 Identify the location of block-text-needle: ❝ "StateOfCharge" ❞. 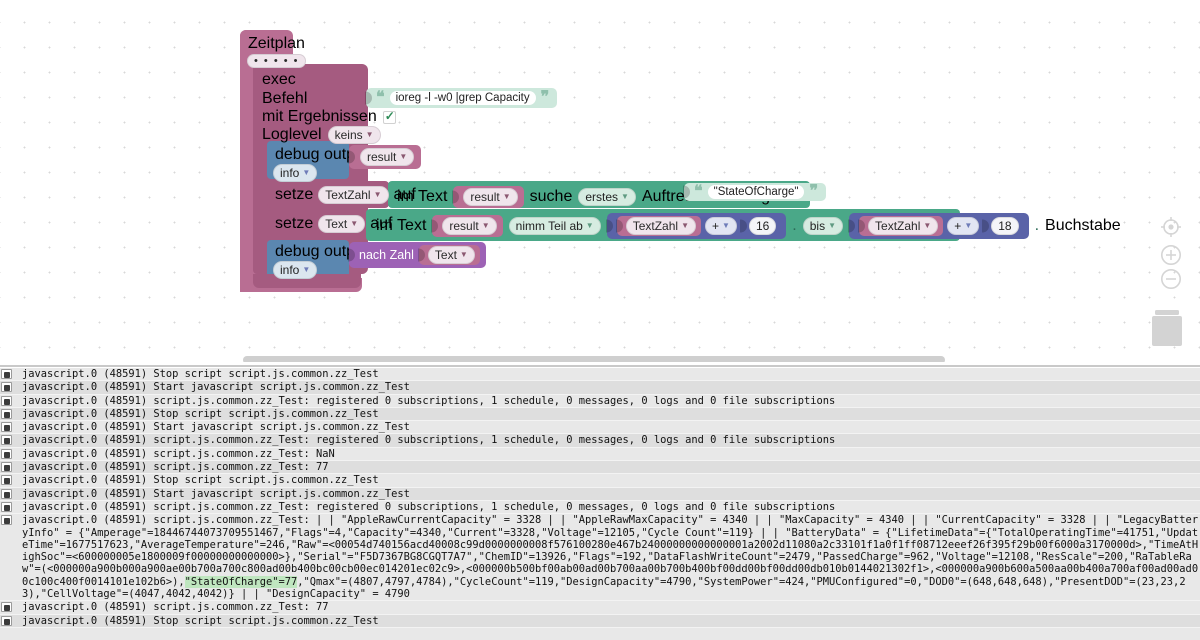
(755, 192).